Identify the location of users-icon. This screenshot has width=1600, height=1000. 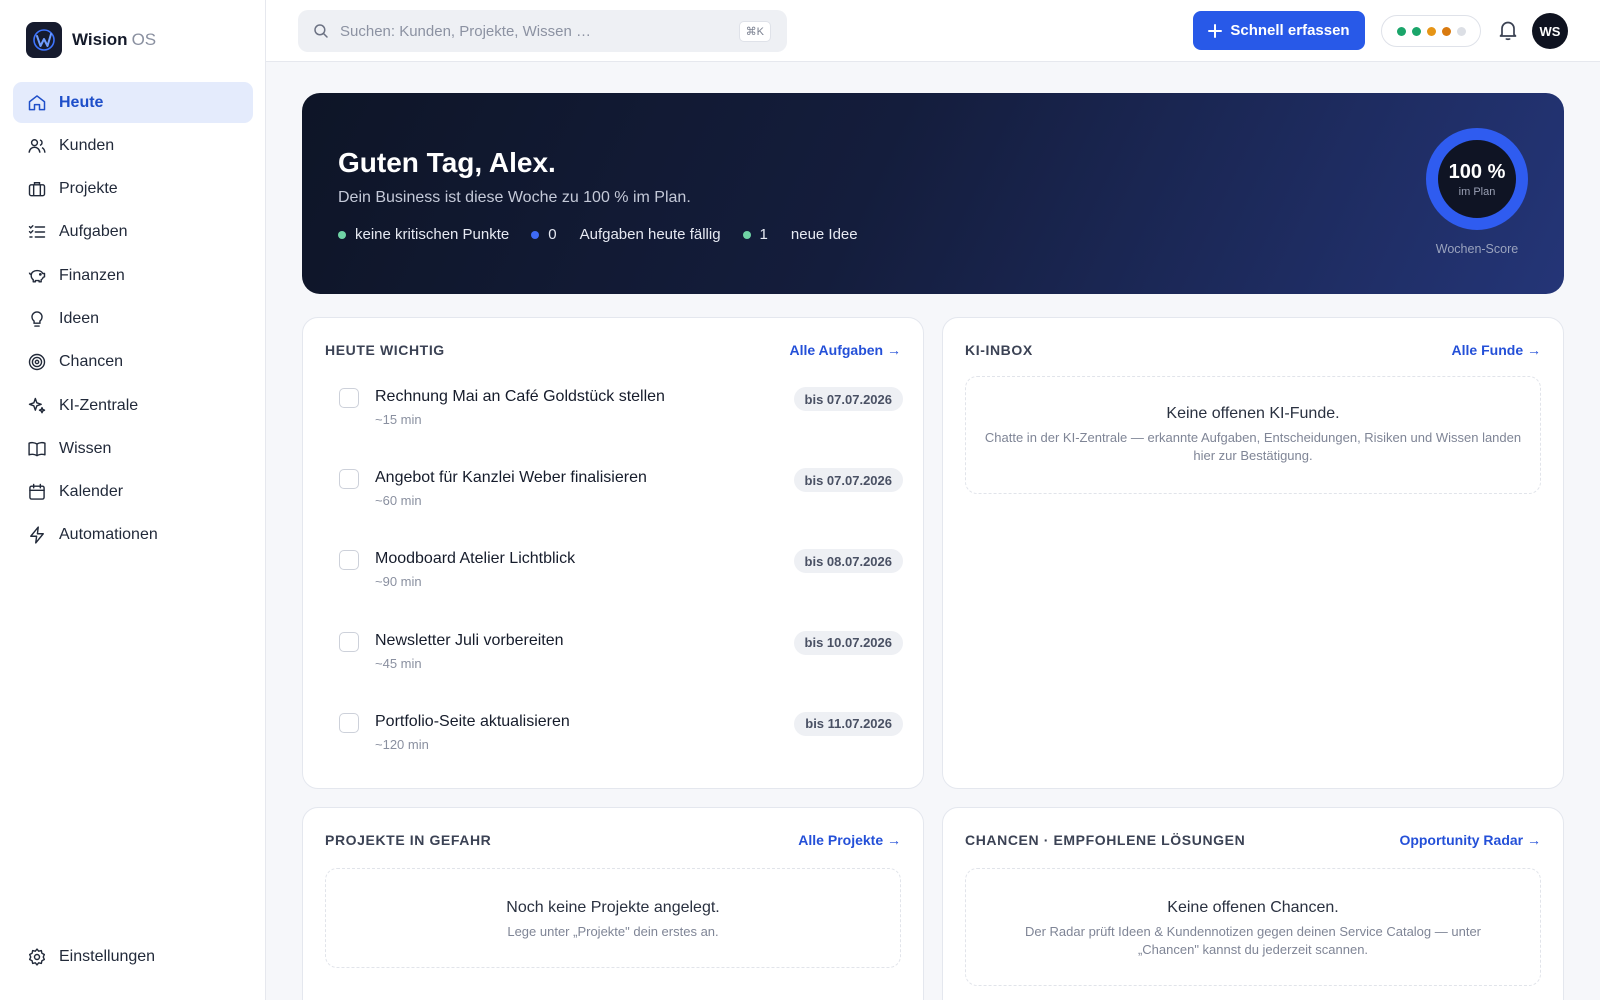
(37, 145).